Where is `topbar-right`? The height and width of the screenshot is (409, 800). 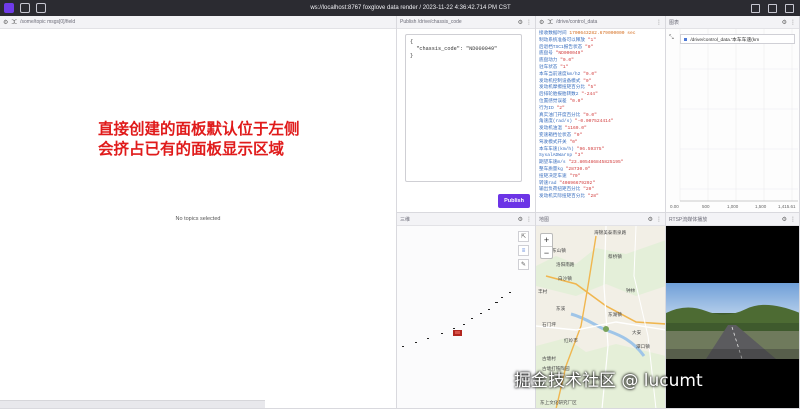 topbar-right is located at coordinates (775, 8).